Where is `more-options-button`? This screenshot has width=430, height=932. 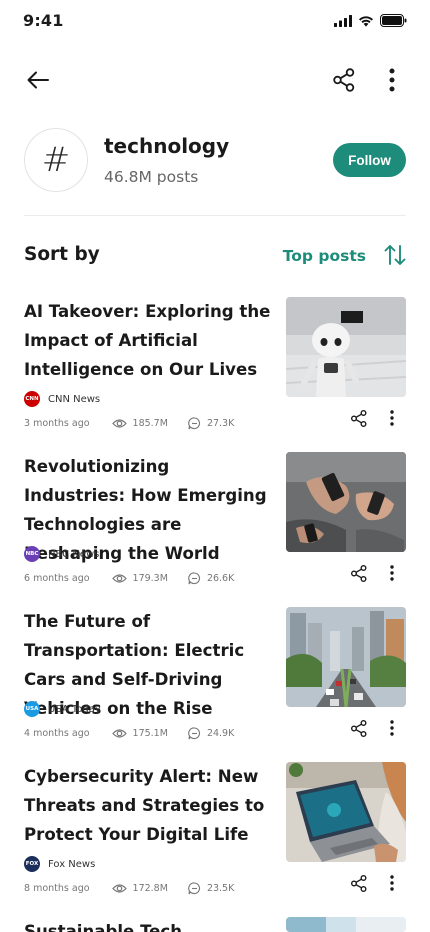
more-options-button is located at coordinates (392, 80).